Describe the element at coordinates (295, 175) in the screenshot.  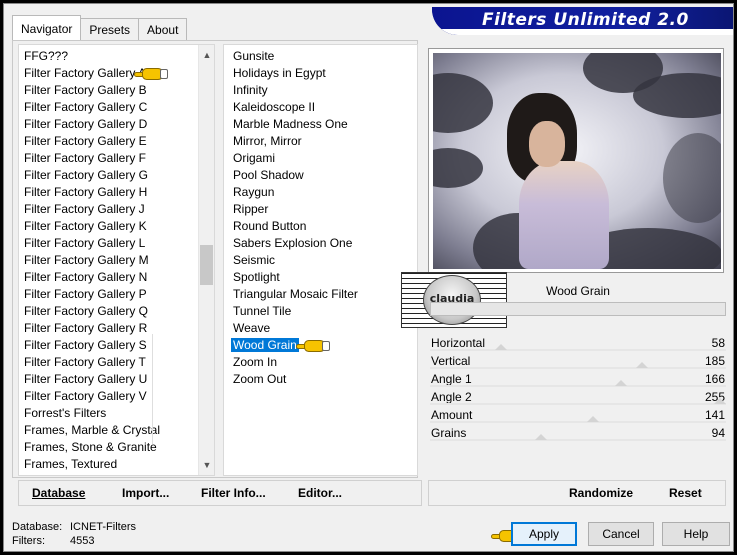
I see `filter-item: Pool Shadow` at that location.